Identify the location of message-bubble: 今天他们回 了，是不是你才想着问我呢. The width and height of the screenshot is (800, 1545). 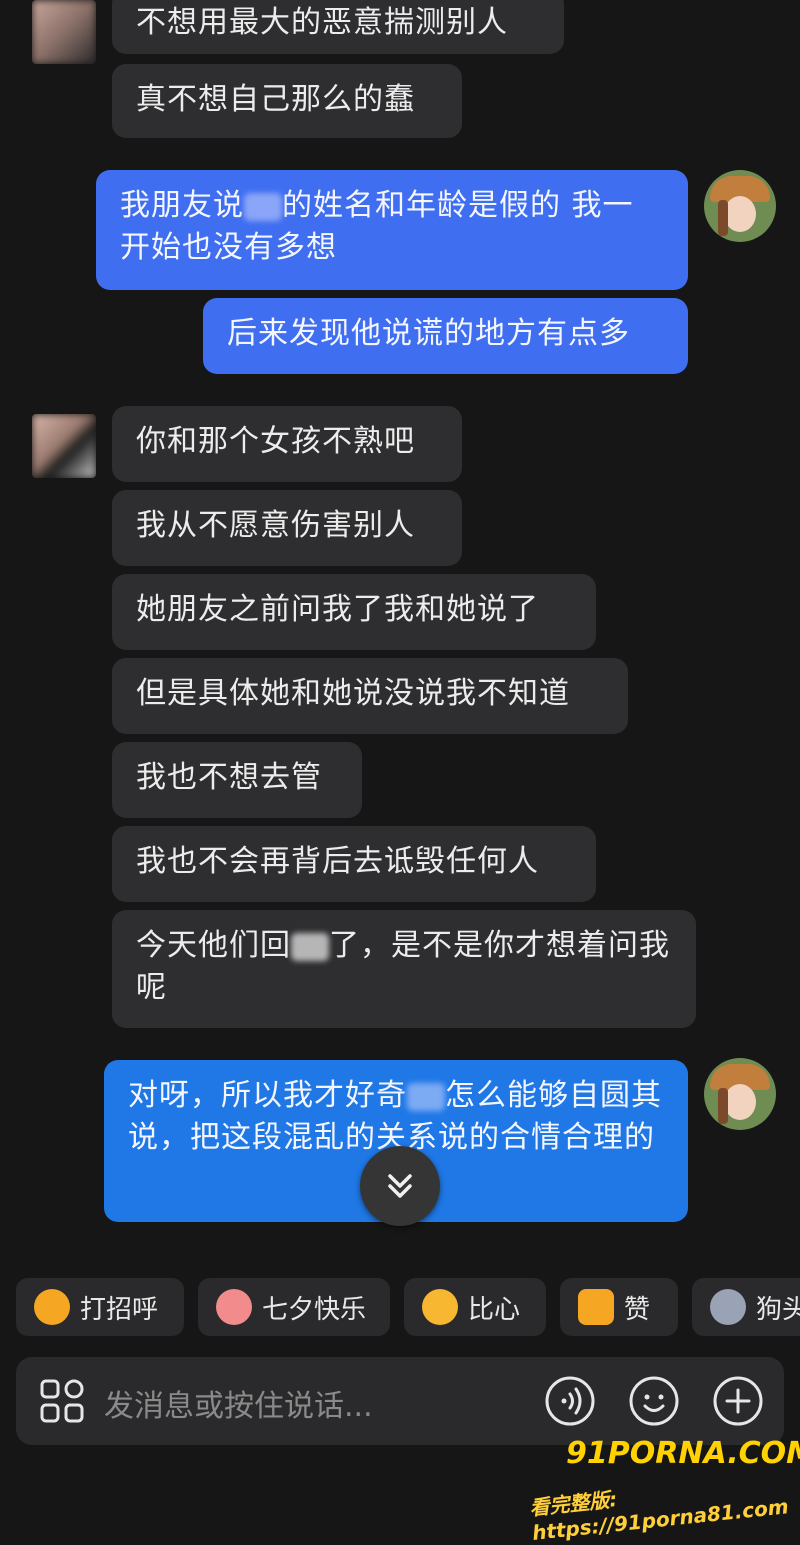
(404, 969).